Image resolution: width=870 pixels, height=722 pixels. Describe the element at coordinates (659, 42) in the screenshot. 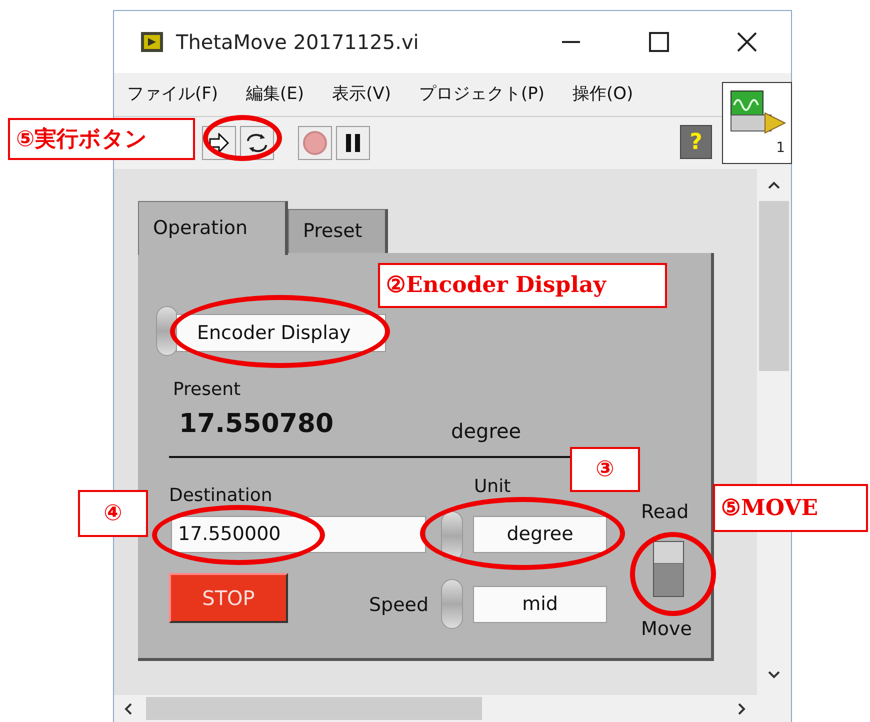

I see `maximize-icon` at that location.